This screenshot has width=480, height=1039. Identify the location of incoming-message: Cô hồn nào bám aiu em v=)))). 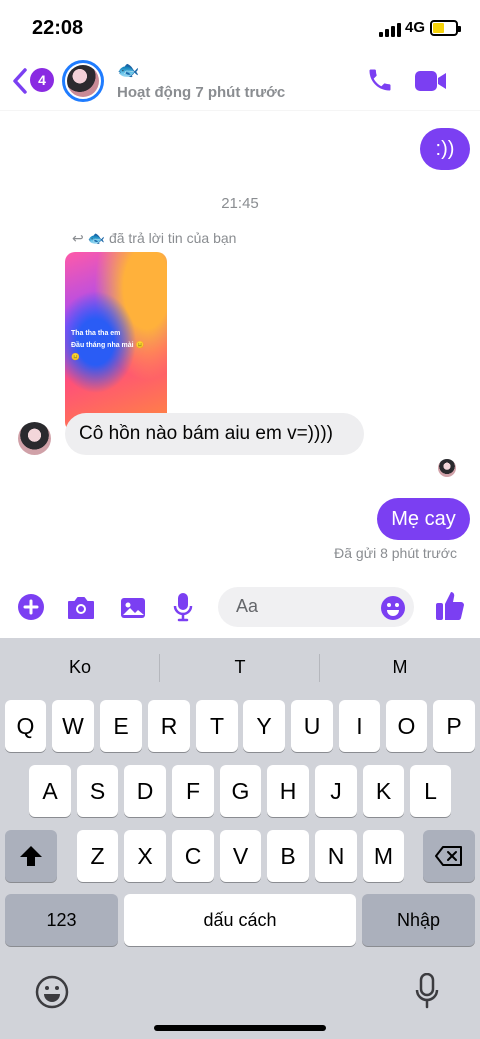
(214, 434).